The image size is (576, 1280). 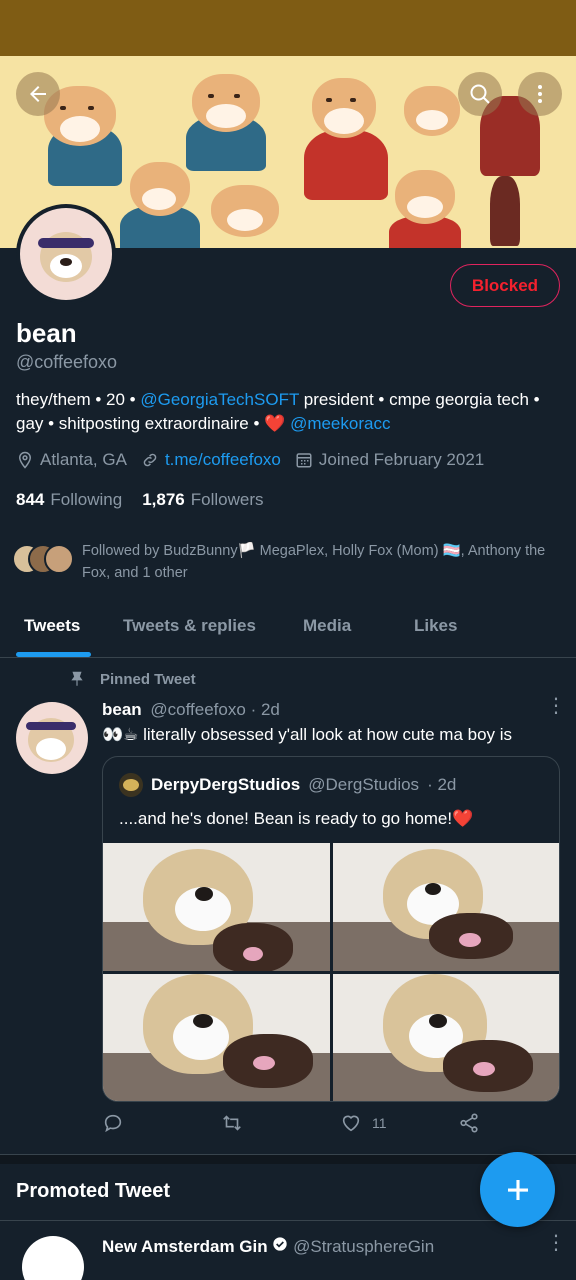 I want to click on tweet-author-name: bean, so click(x=122, y=709).